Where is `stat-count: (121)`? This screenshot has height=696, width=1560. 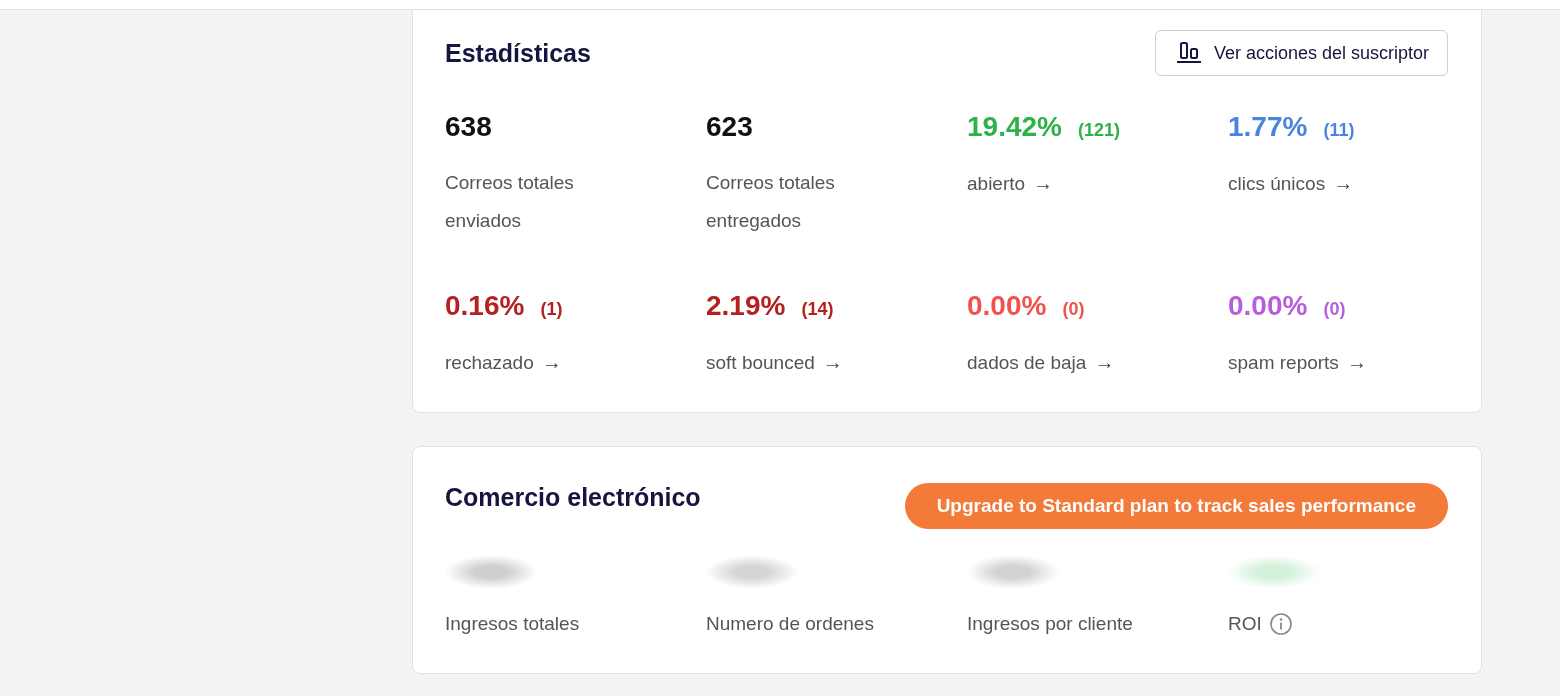
stat-count: (121) is located at coordinates (1098, 130).